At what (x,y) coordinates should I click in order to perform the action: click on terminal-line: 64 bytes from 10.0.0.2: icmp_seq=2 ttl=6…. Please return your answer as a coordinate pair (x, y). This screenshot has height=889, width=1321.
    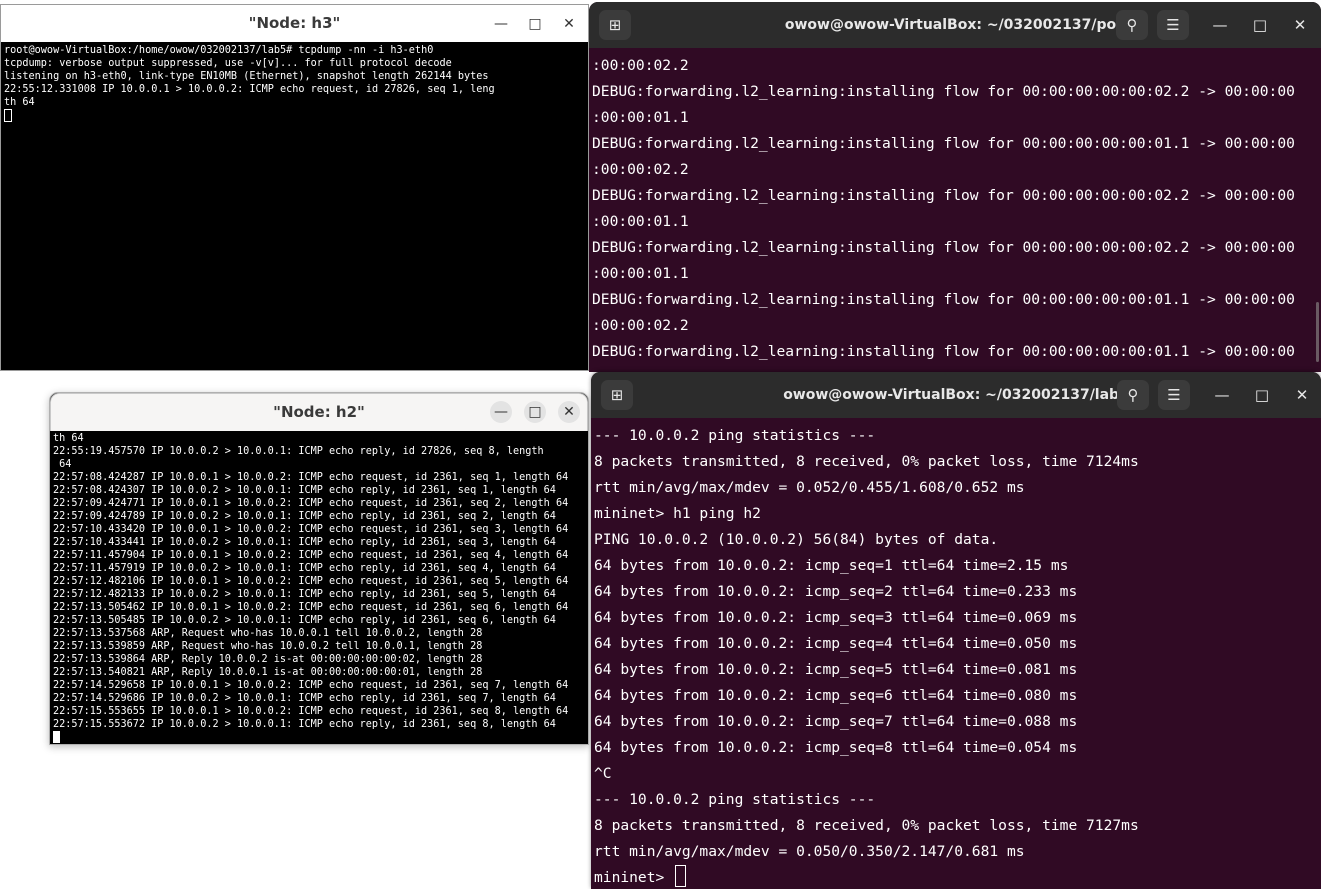
    Looking at the image, I should click on (836, 591).